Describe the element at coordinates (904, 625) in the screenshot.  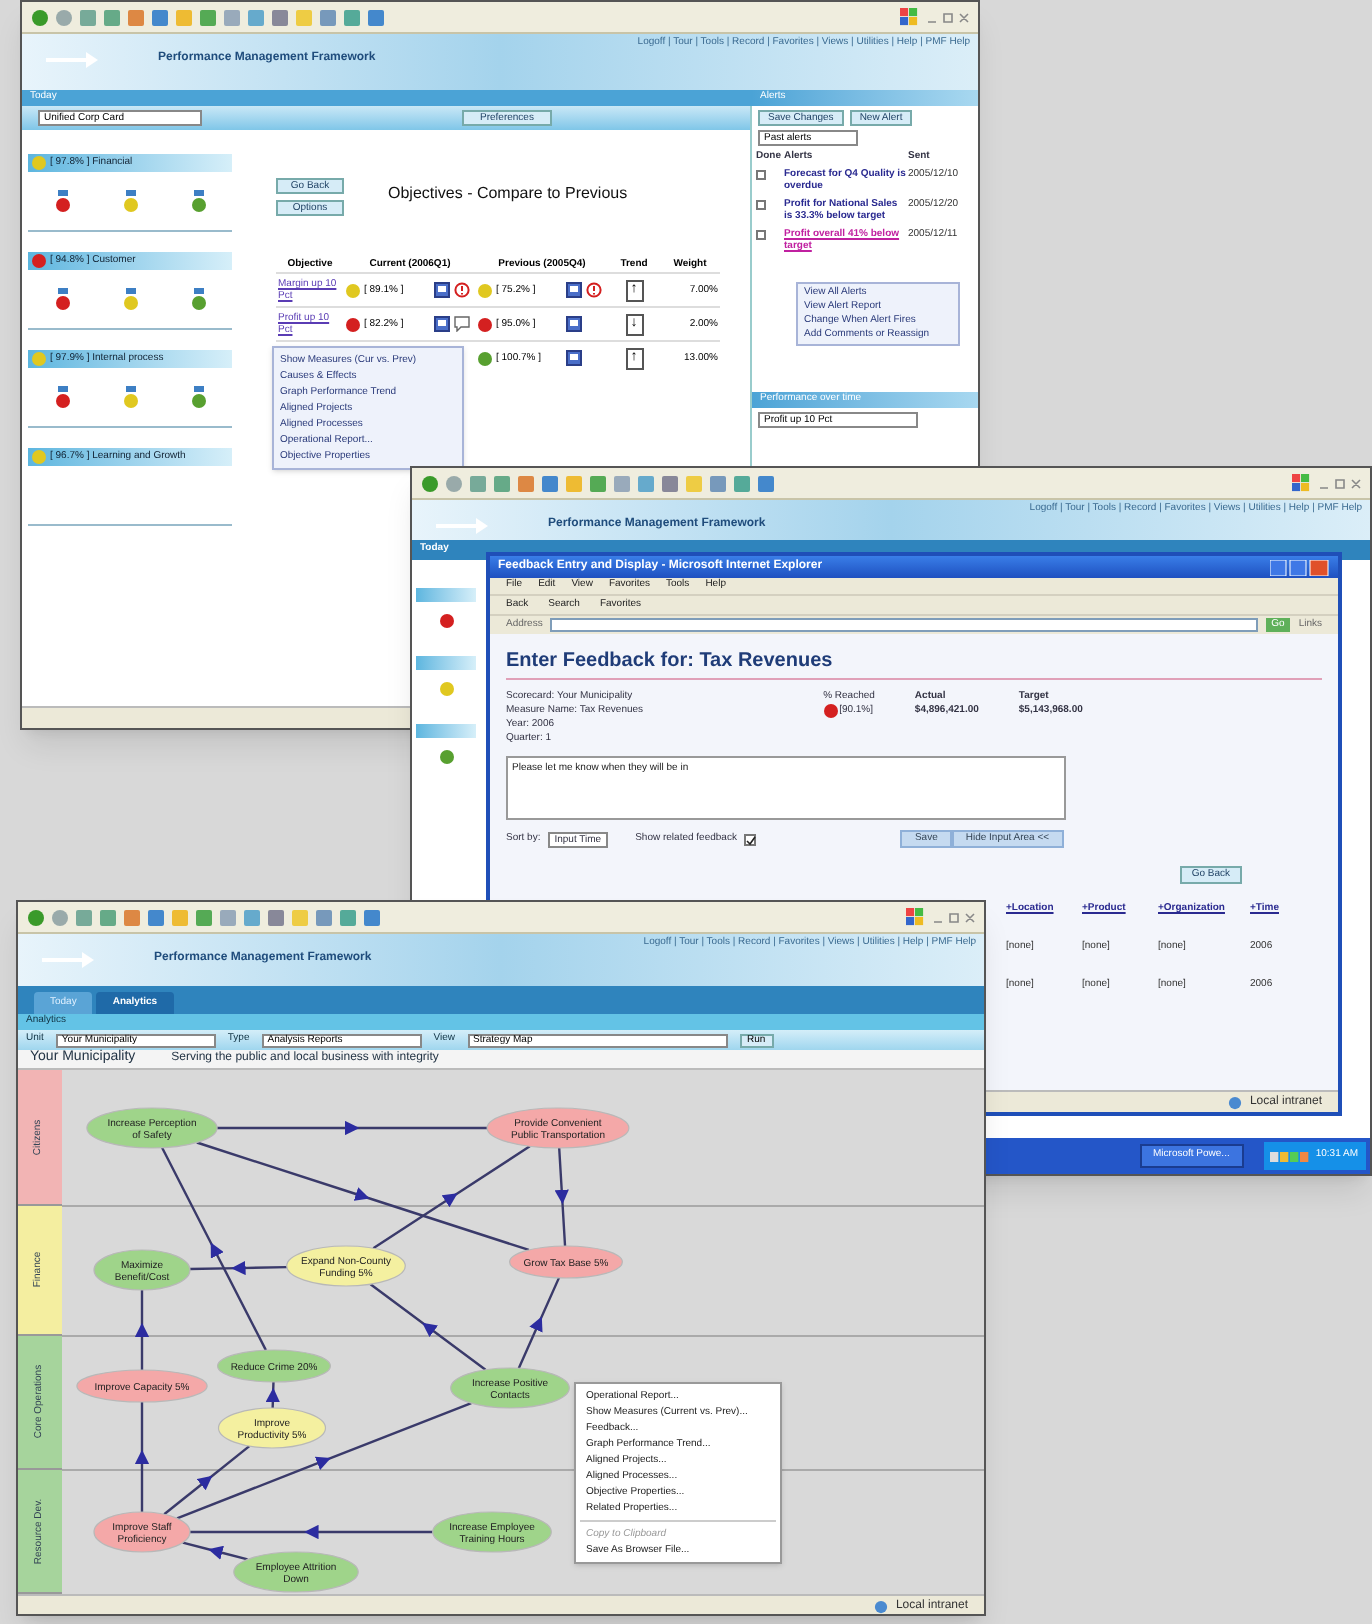
I see `address-field` at that location.